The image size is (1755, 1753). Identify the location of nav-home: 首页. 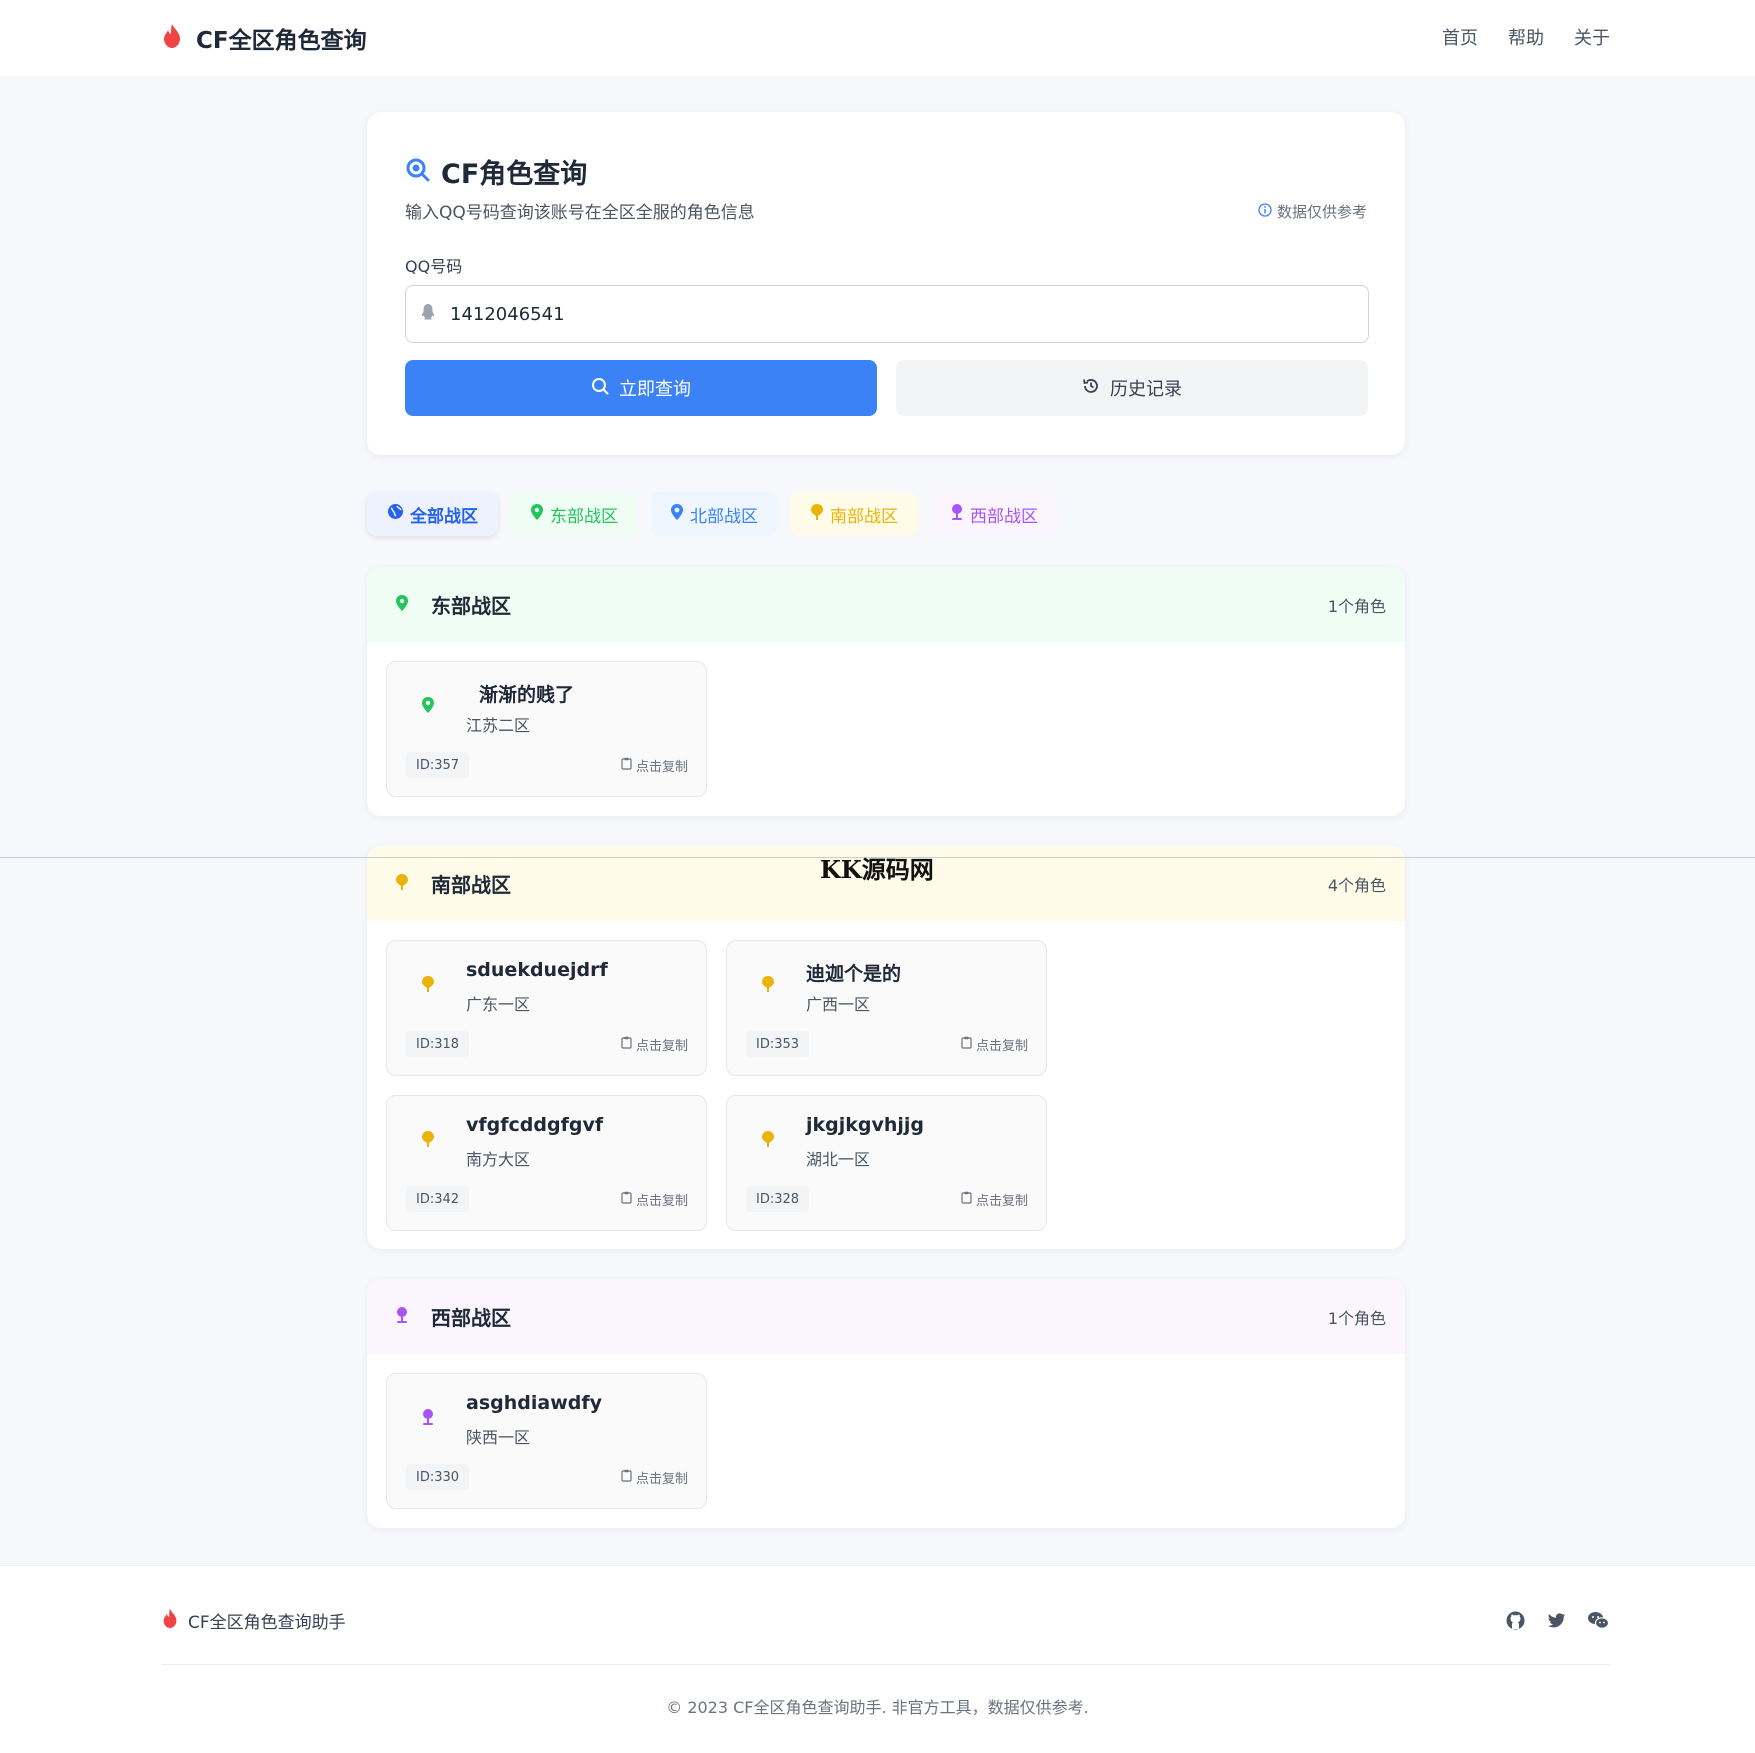
(1460, 37).